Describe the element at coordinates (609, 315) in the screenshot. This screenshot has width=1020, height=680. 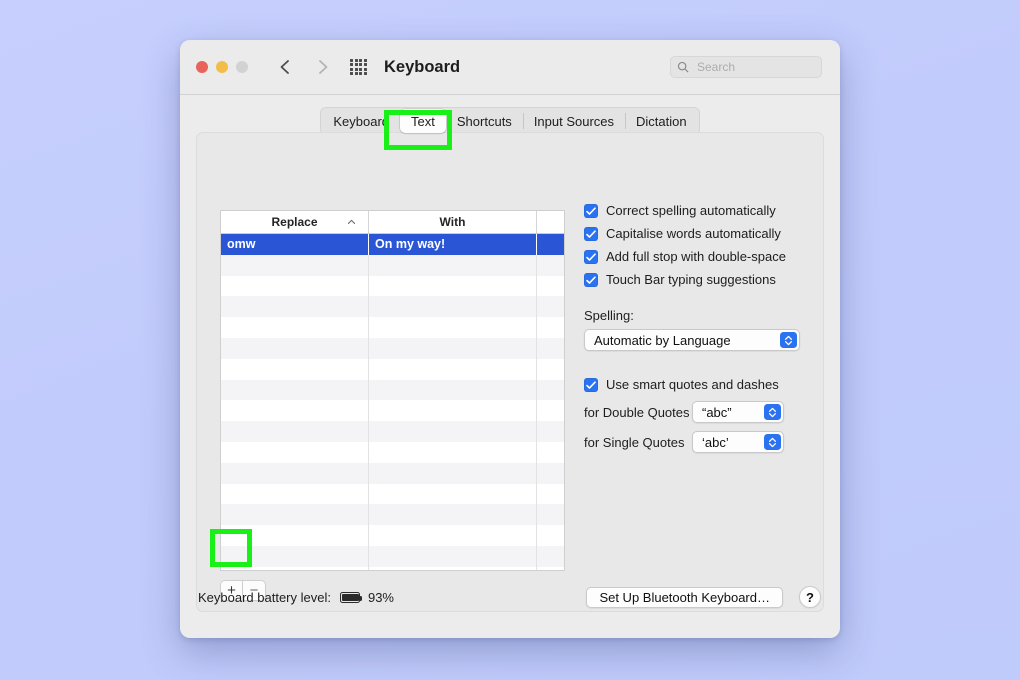
I see `spelling-label: Spelling:` at that location.